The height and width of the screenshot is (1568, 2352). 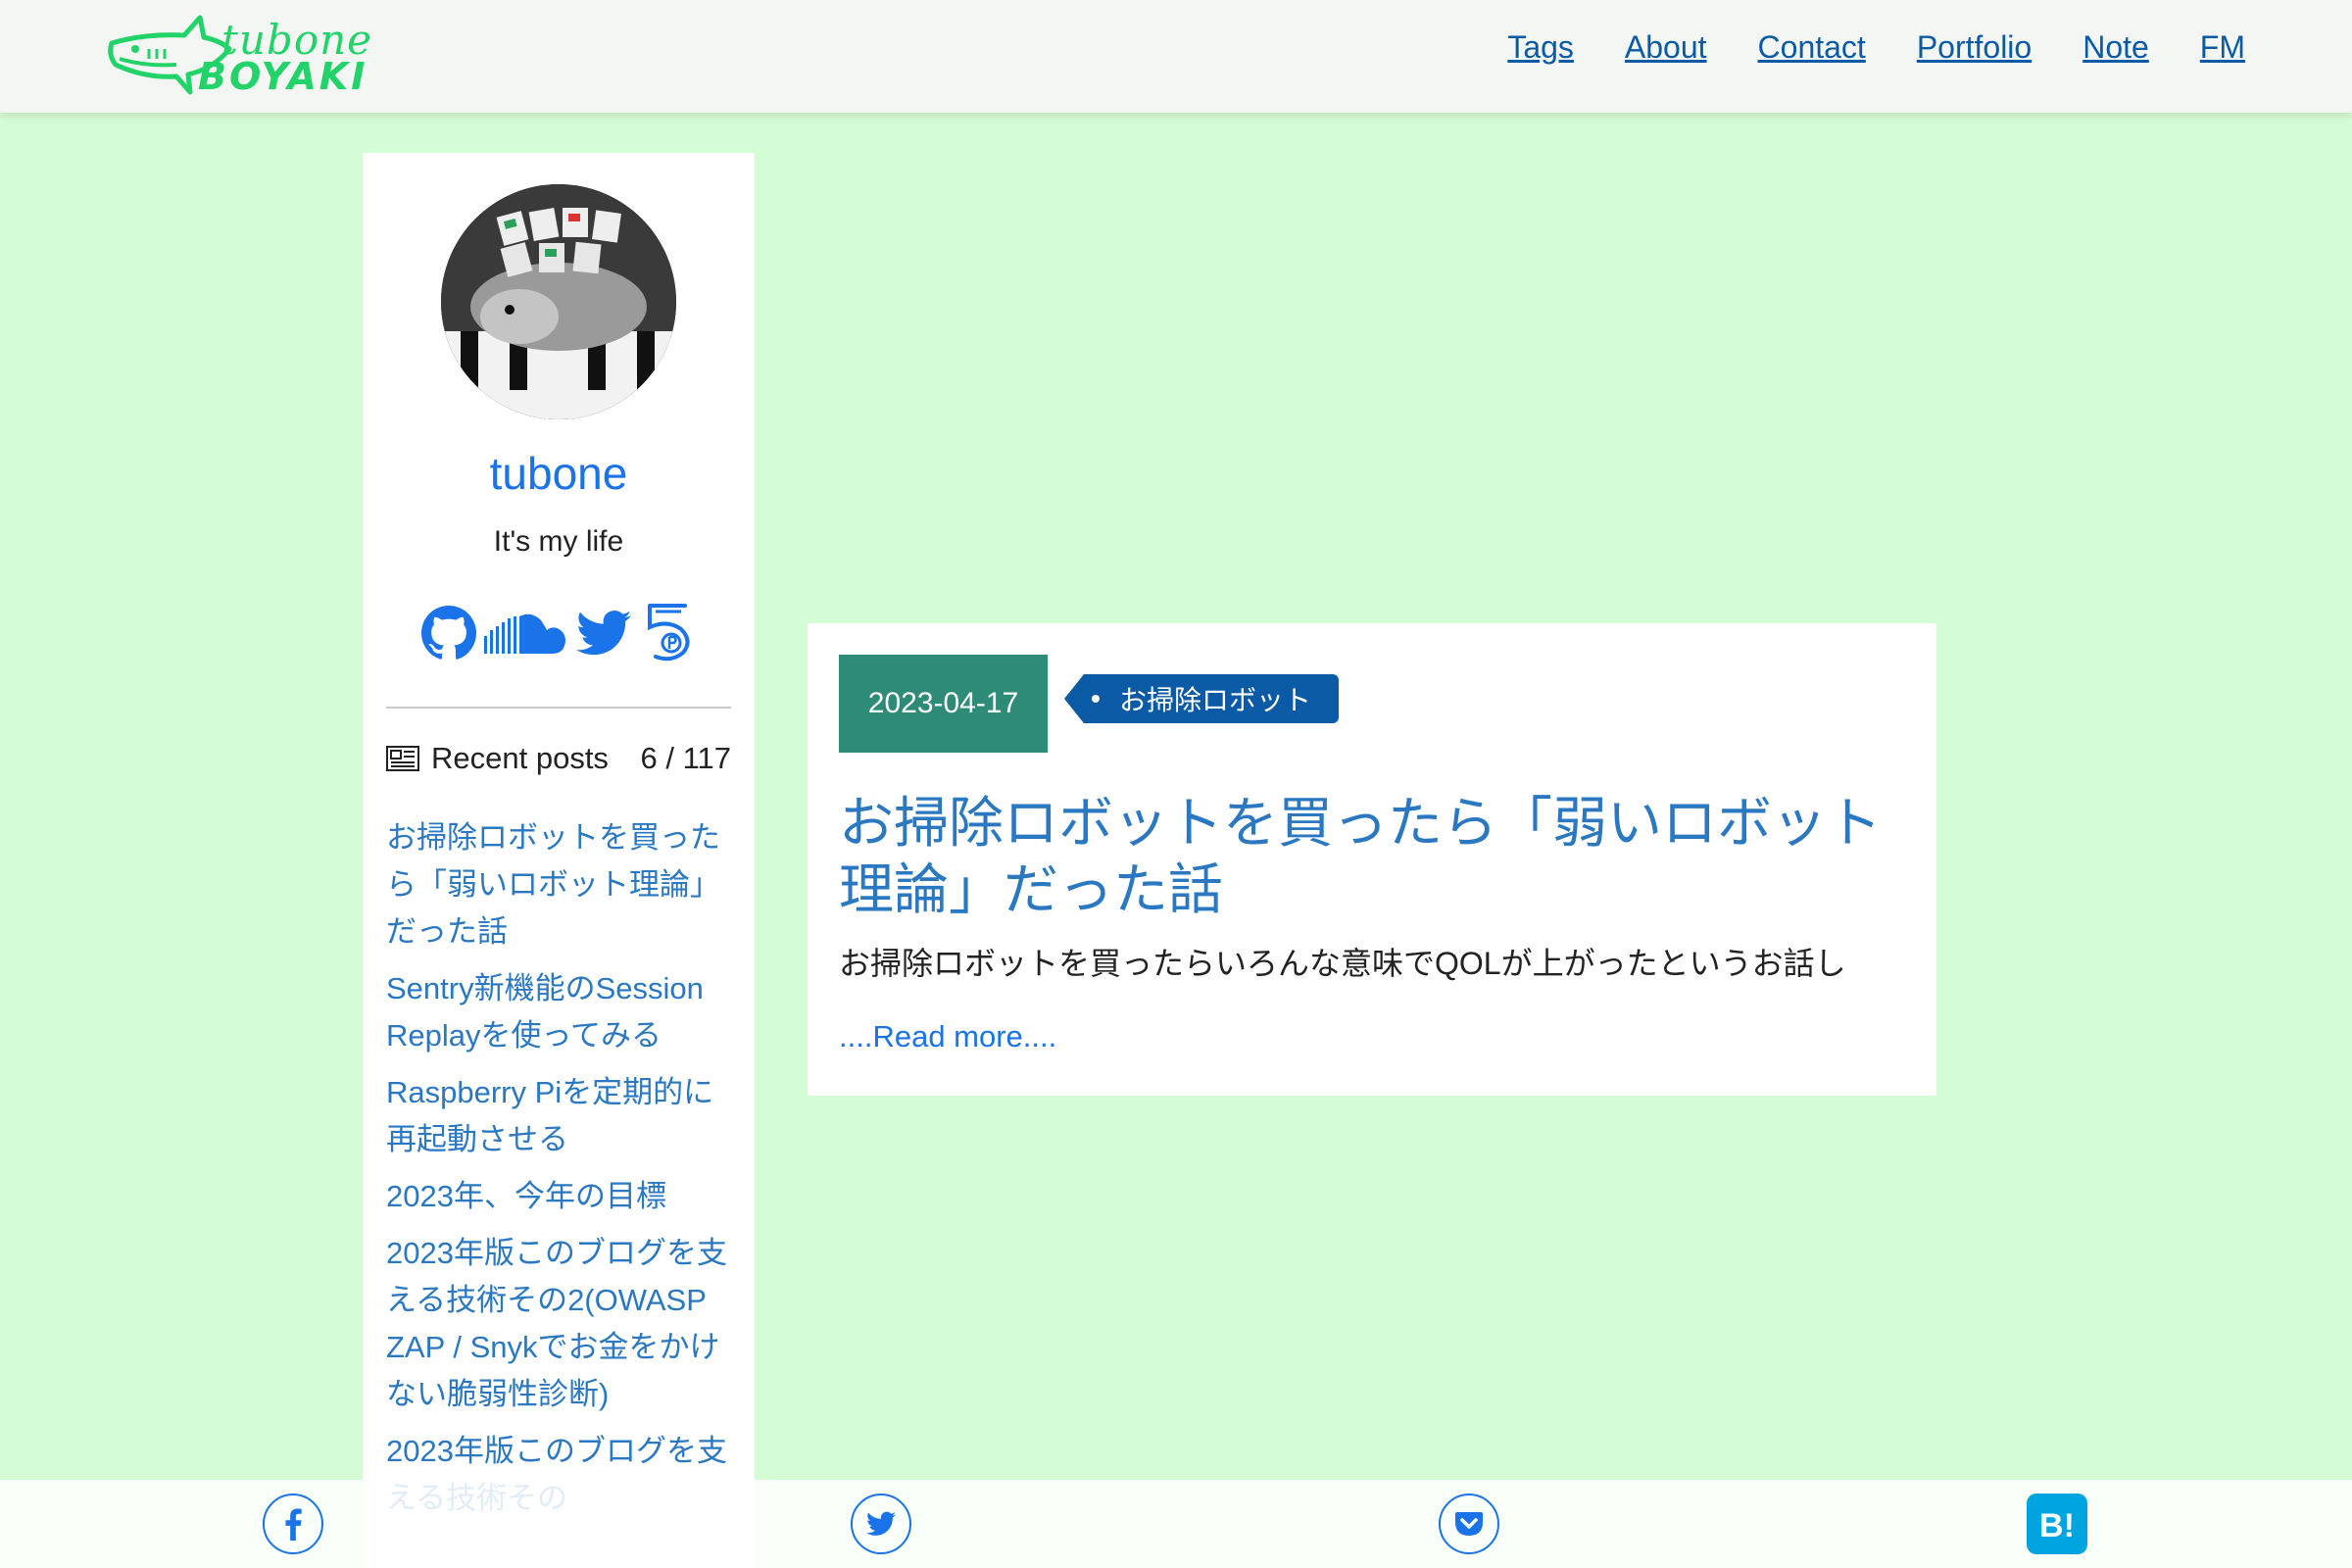 I want to click on nav-fm: FM, so click(x=2222, y=47).